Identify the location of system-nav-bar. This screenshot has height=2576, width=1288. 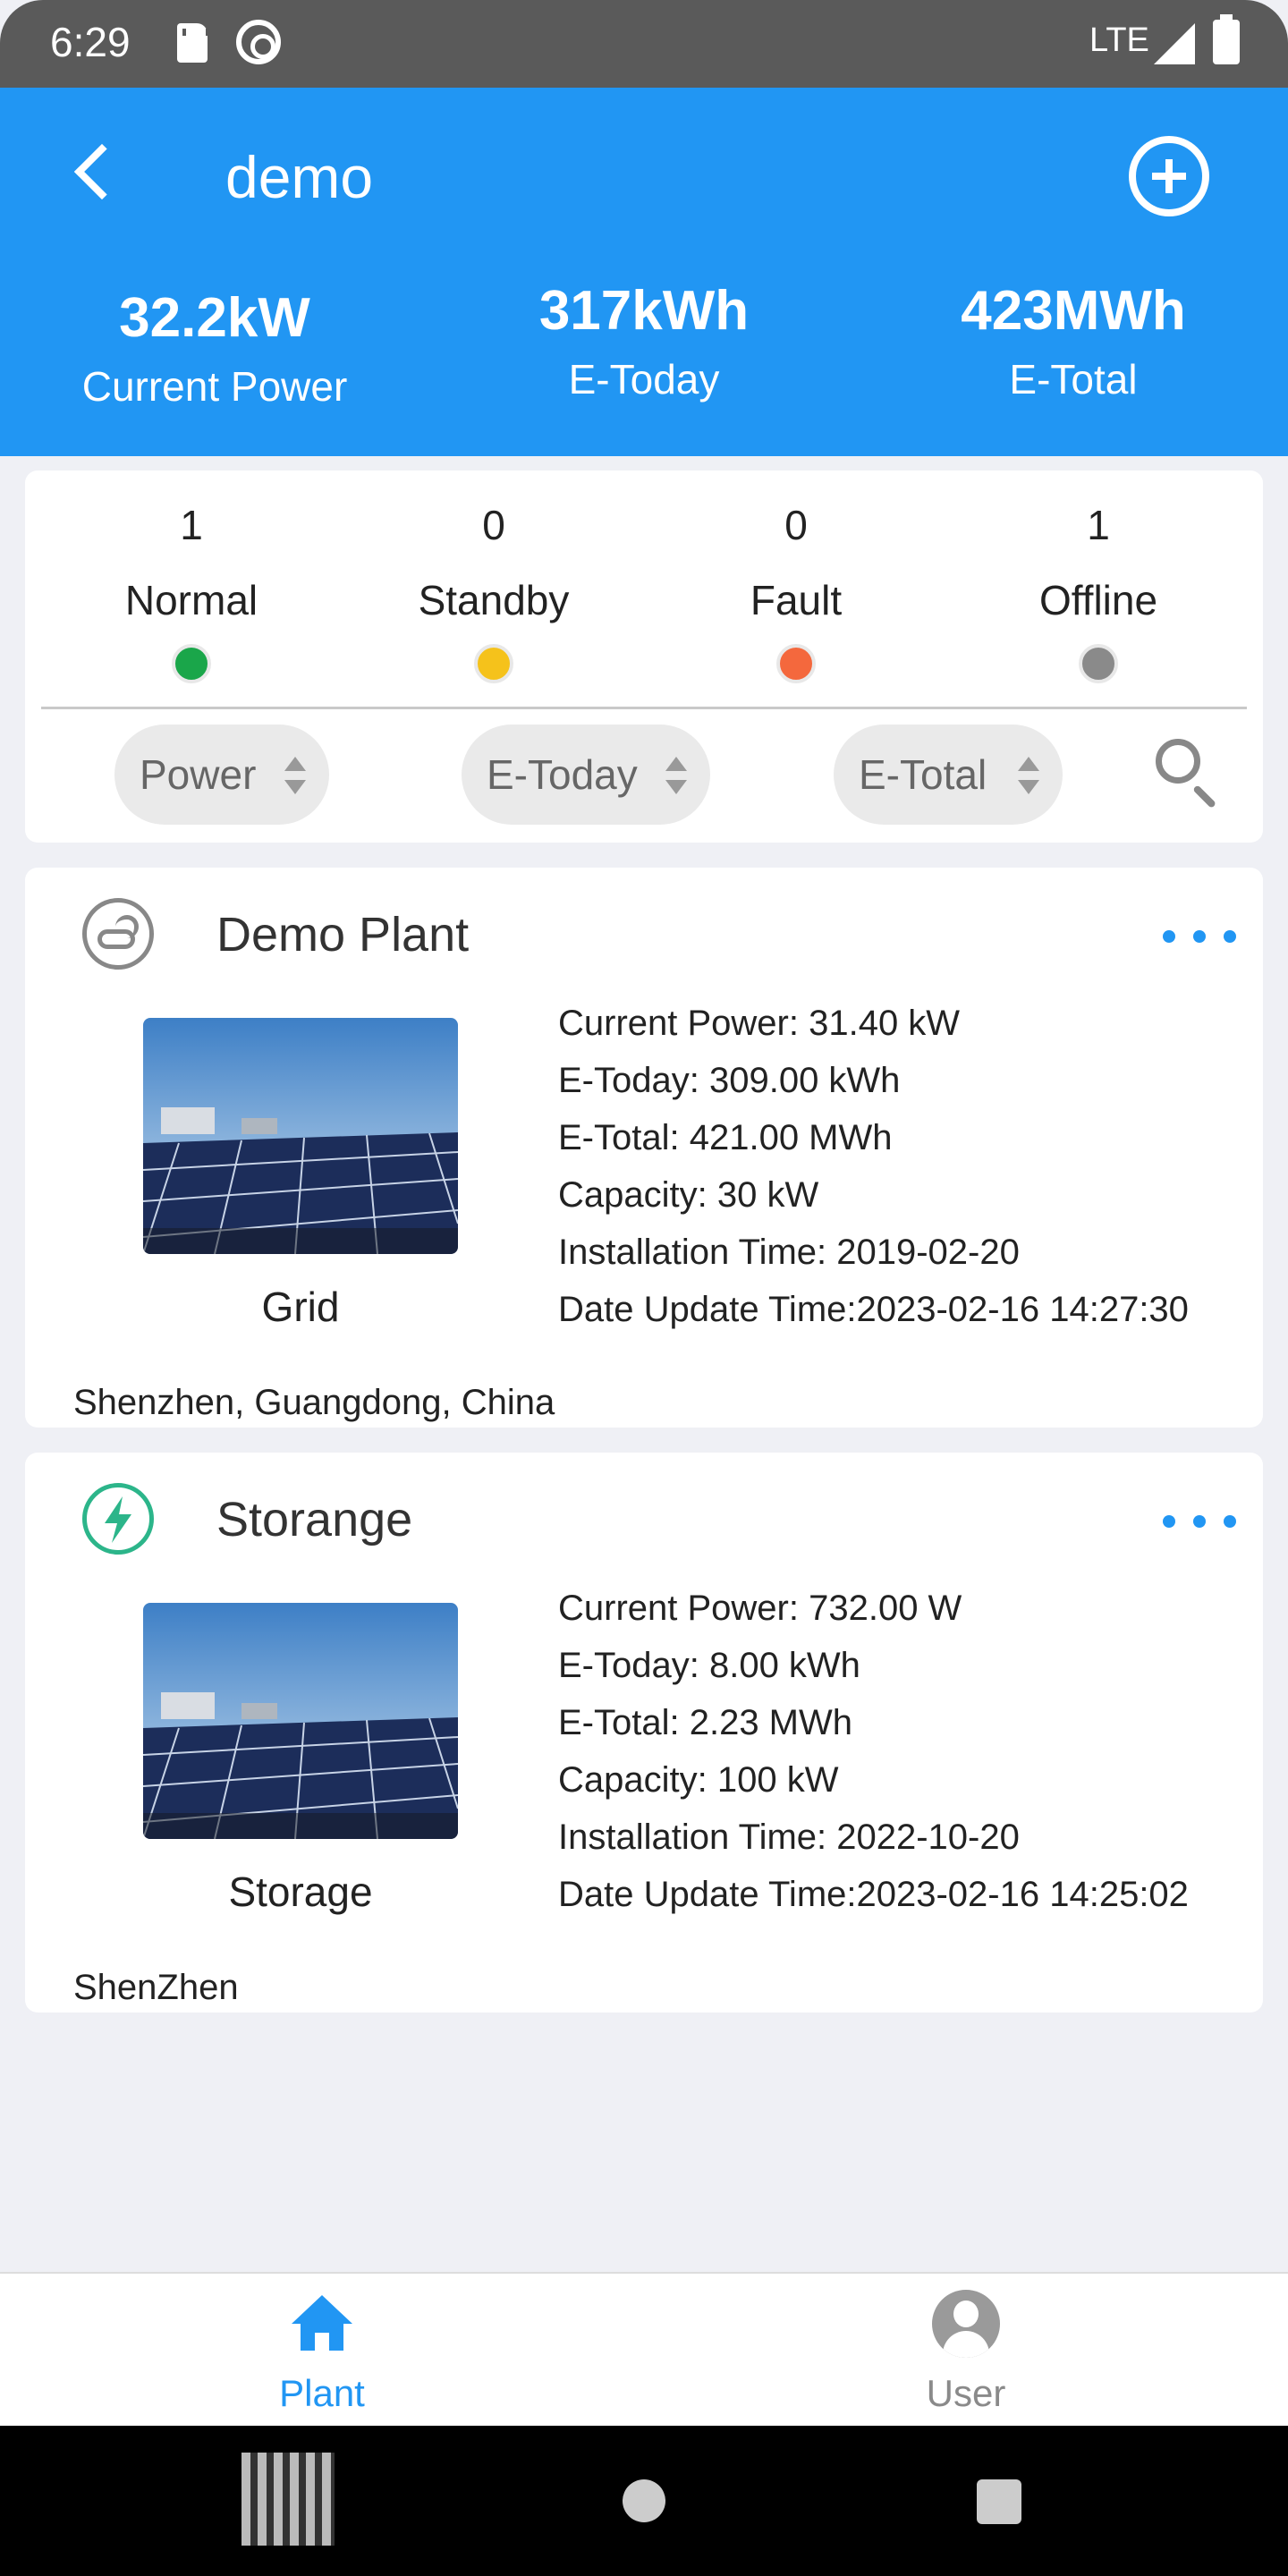
(644, 2501).